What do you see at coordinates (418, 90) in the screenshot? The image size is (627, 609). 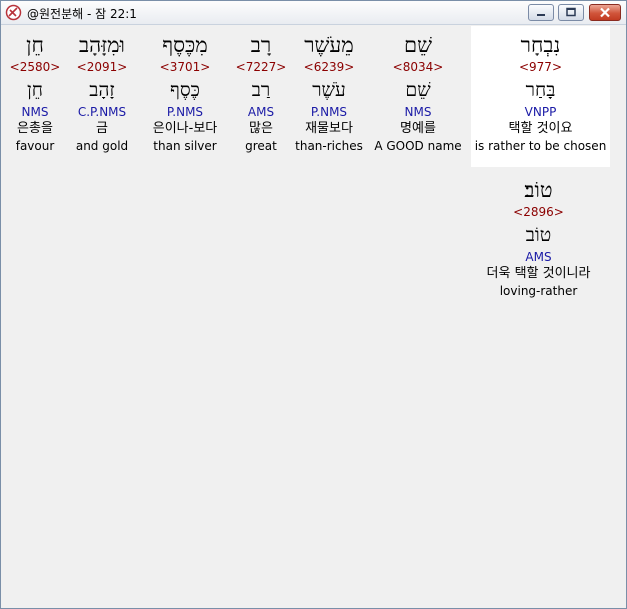 I see `hebrew-lemma: שֵׁם` at bounding box center [418, 90].